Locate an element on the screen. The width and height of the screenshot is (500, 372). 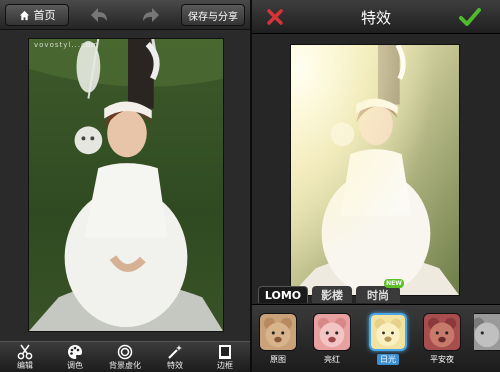
save-share-button: 保存与分享 is located at coordinates (213, 15).